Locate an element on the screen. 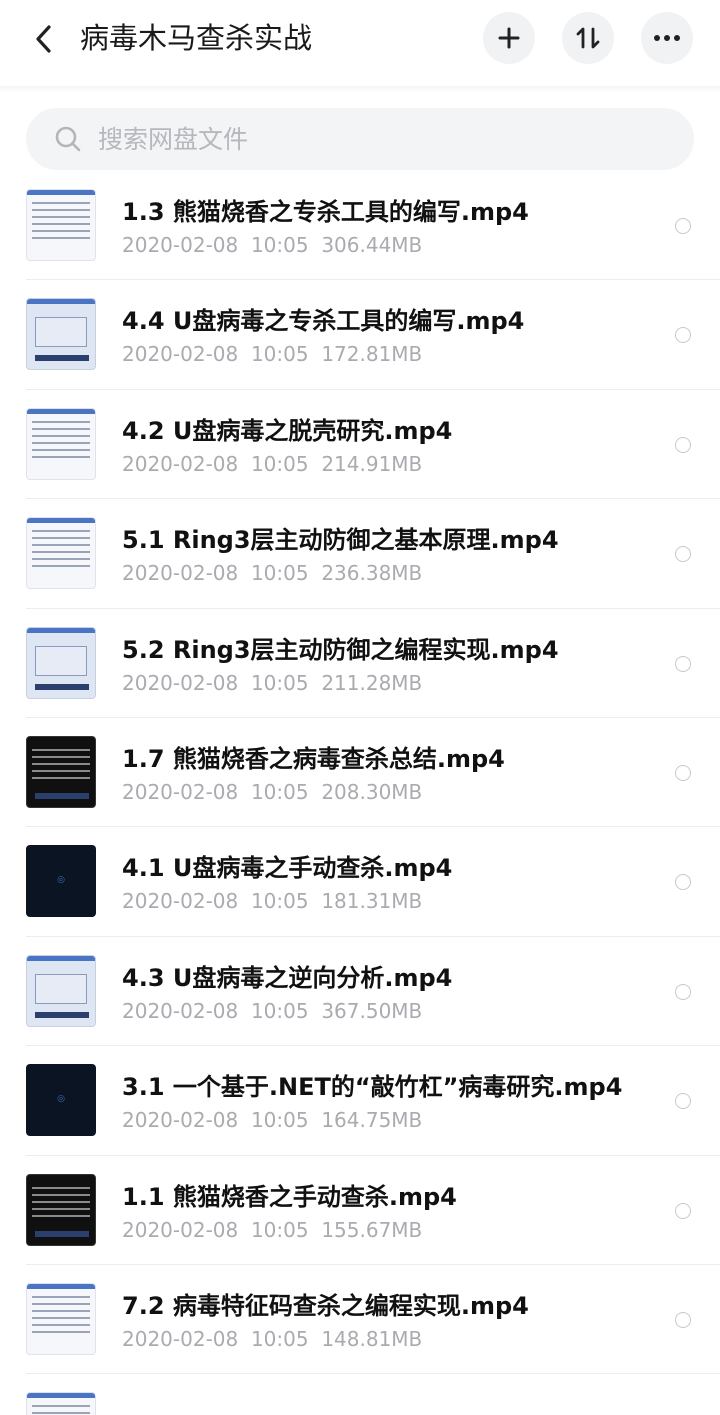  file-name: 7.2 病毒特征码查杀之编程实现.mp4 is located at coordinates (325, 1305).